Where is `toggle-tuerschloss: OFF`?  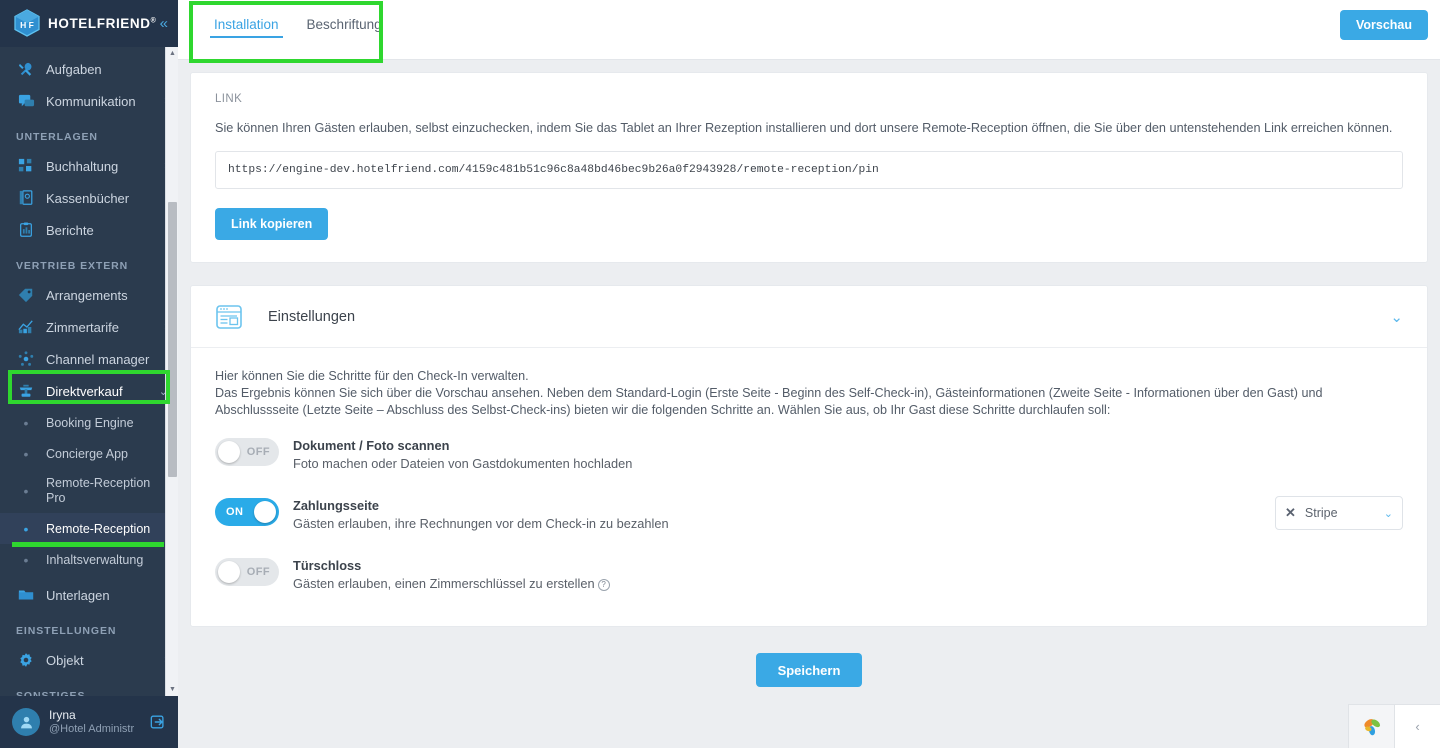 toggle-tuerschloss: OFF is located at coordinates (247, 572).